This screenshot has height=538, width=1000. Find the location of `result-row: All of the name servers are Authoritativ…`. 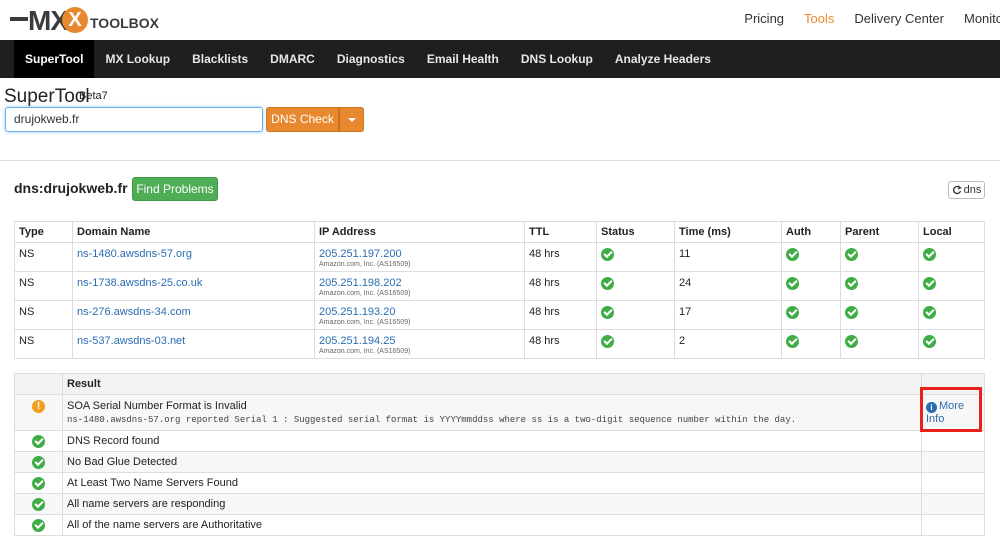

result-row: All of the name servers are Authoritativ… is located at coordinates (499, 525).